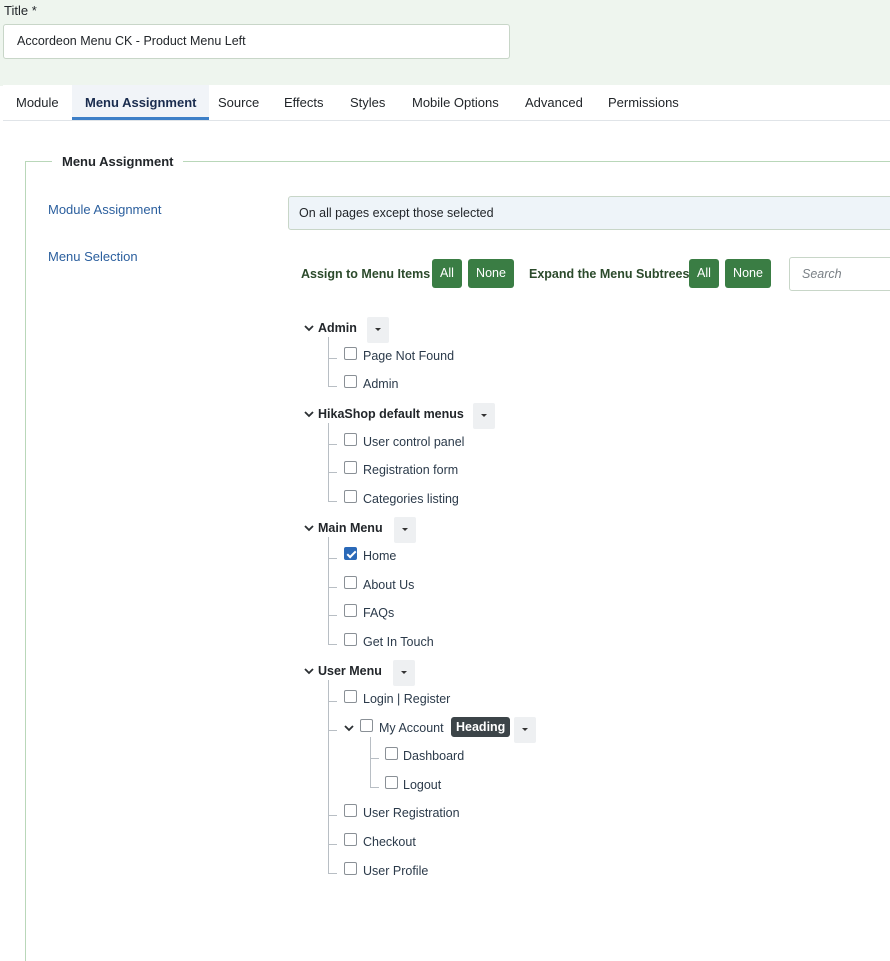 This screenshot has height=961, width=890. I want to click on menu-item-label: FAQs, so click(378, 613).